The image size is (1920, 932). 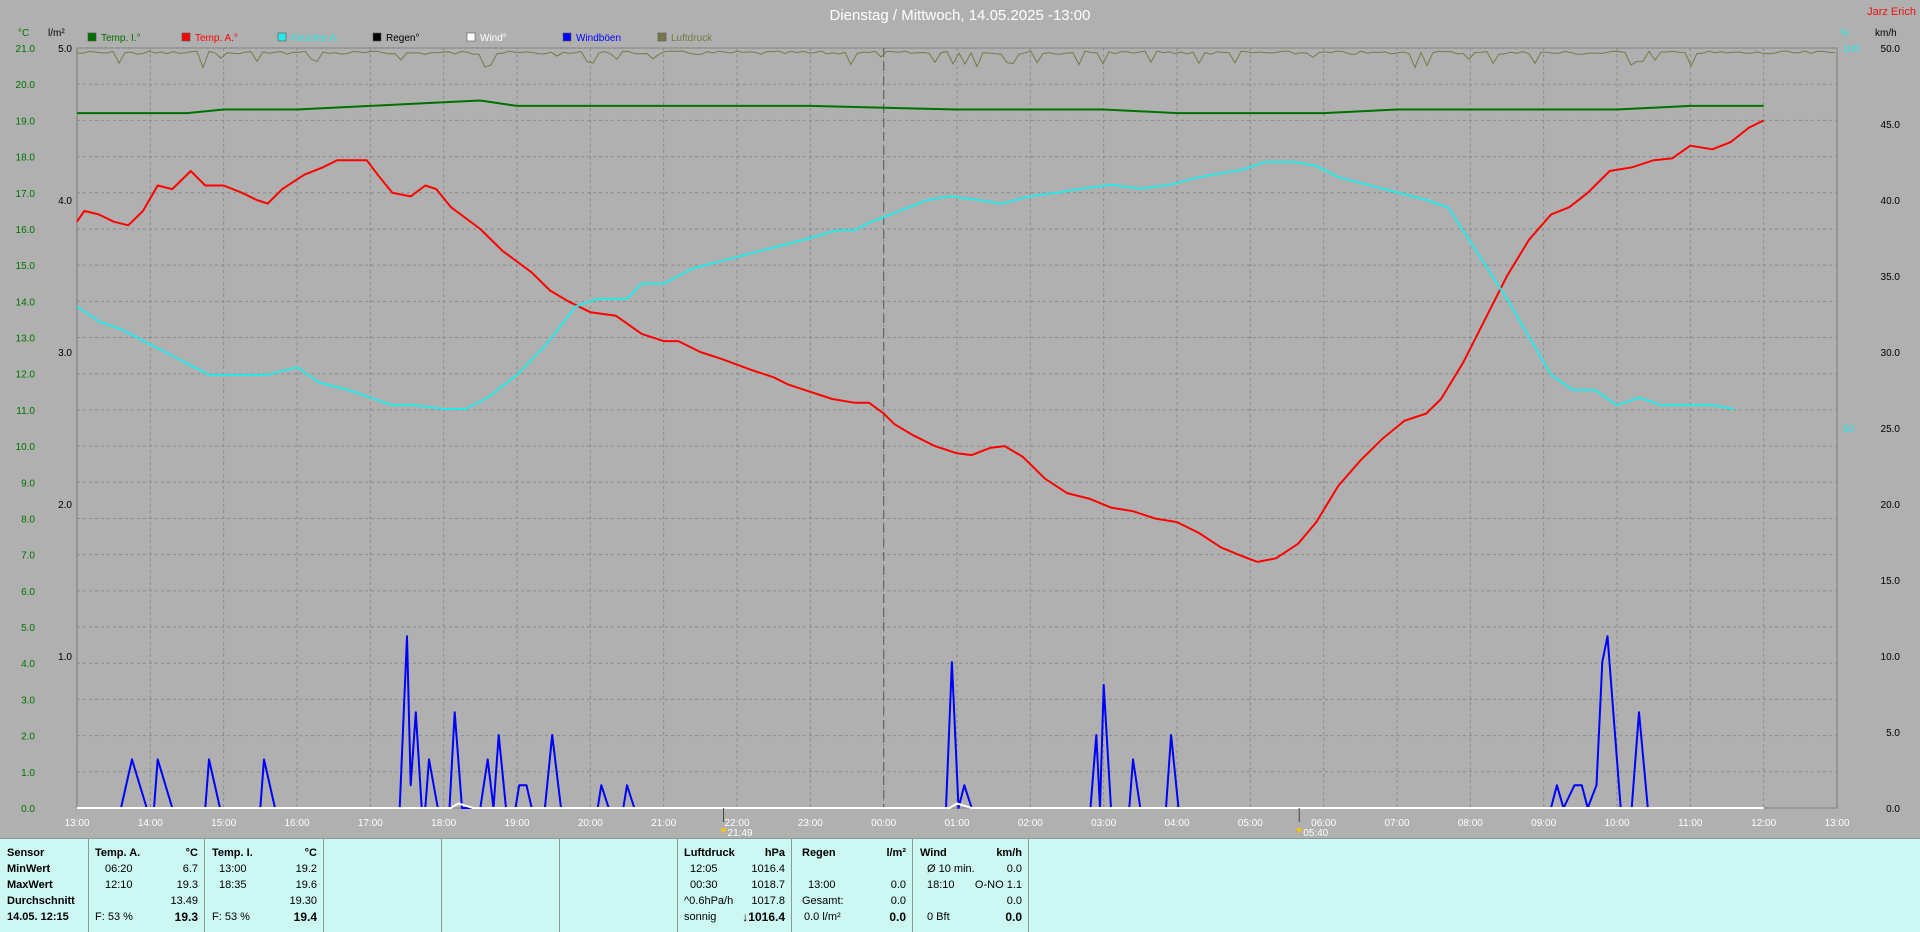 What do you see at coordinates (1891, 657) in the screenshot?
I see `wind-tick-label: 10.0` at bounding box center [1891, 657].